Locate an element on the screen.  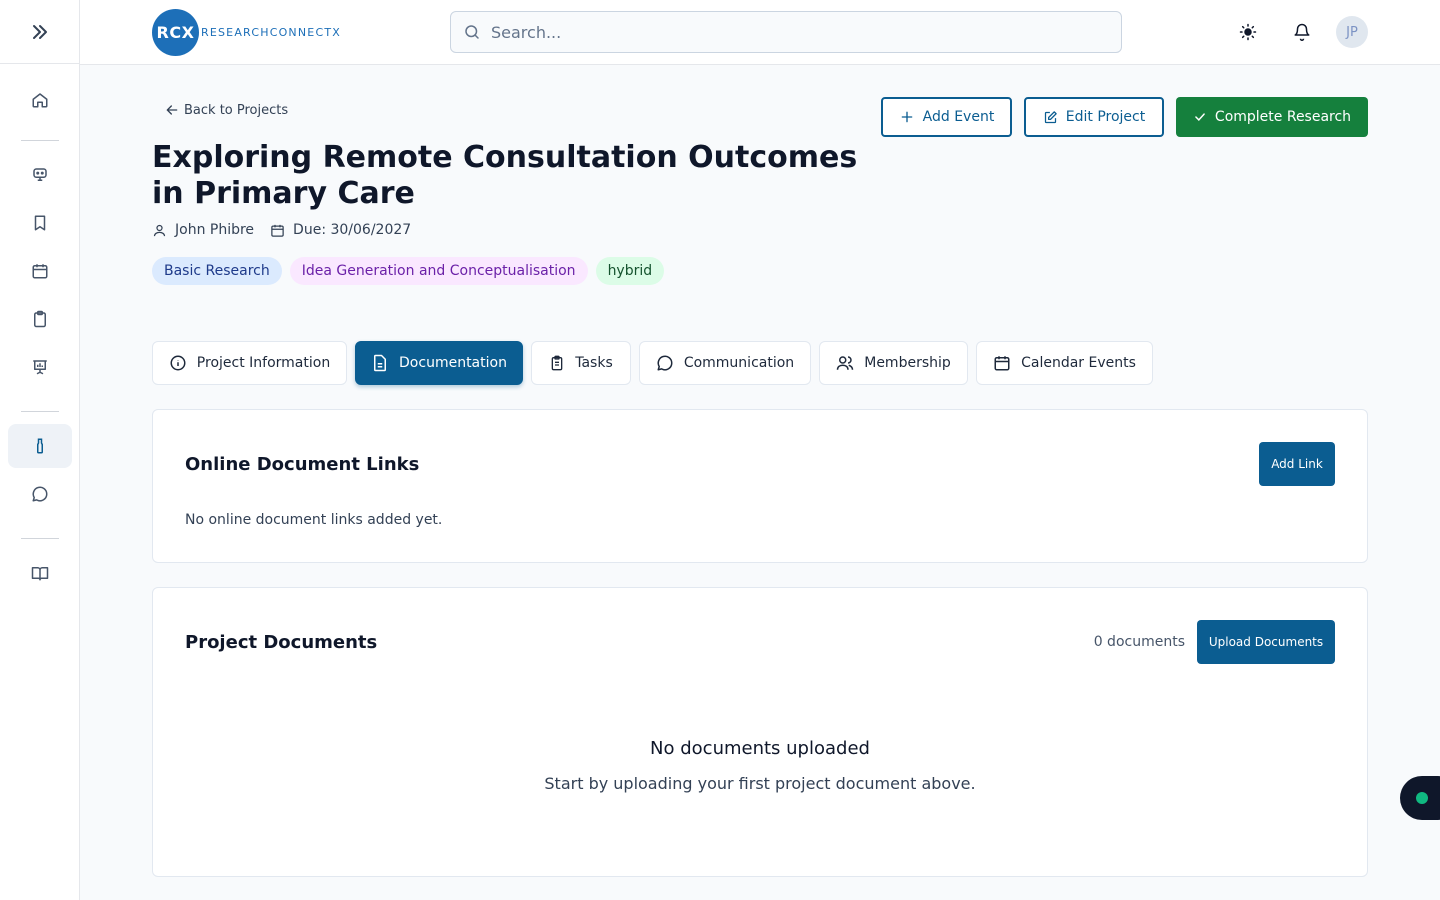
online-status-dot is located at coordinates (1422, 798).